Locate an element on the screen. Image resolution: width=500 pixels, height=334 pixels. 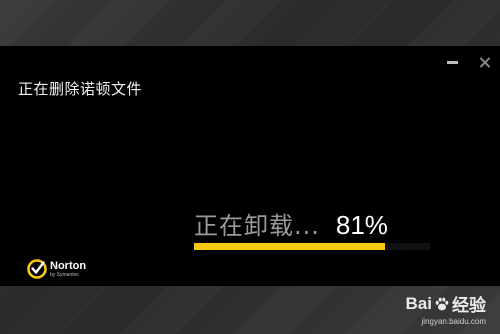
progress-area: 正在卸载... 81% is located at coordinates (312, 228).